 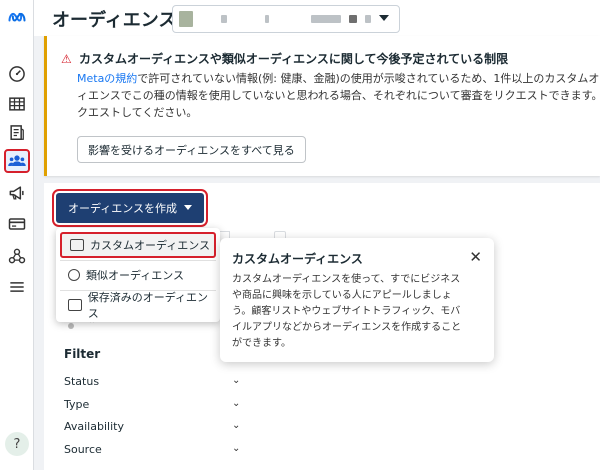 I want to click on warning-title: カスタムオーディエンスや類似オーディエンスに関して今後予定されている制限, so click(x=294, y=59).